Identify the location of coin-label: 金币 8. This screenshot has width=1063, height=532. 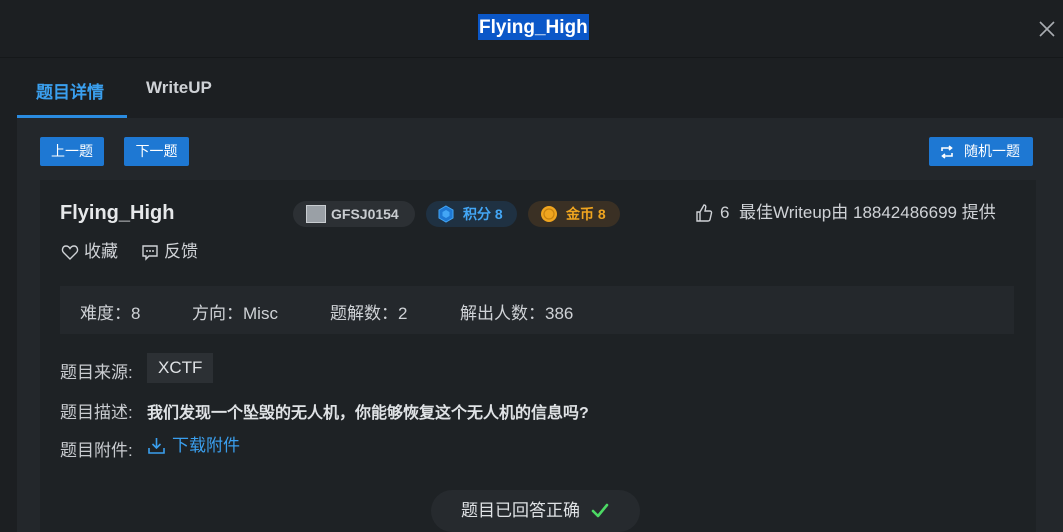
(586, 214).